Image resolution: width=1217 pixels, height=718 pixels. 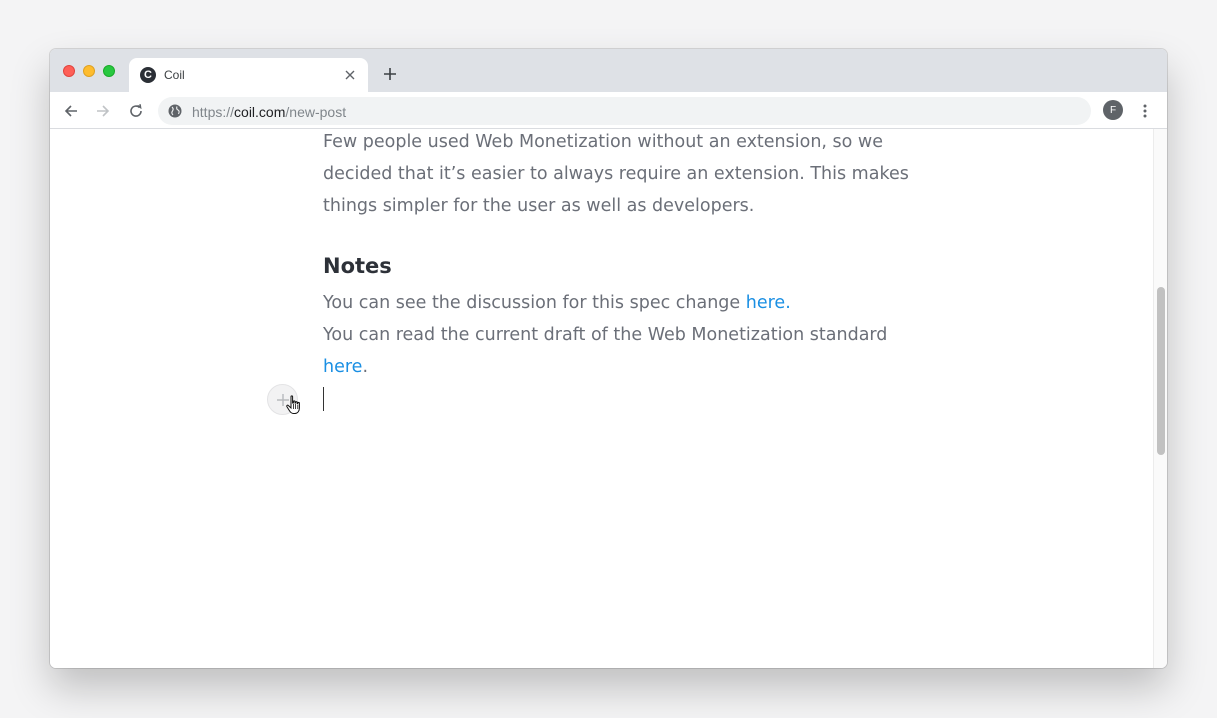 I want to click on tab-strip: C Coil, so click(x=608, y=70).